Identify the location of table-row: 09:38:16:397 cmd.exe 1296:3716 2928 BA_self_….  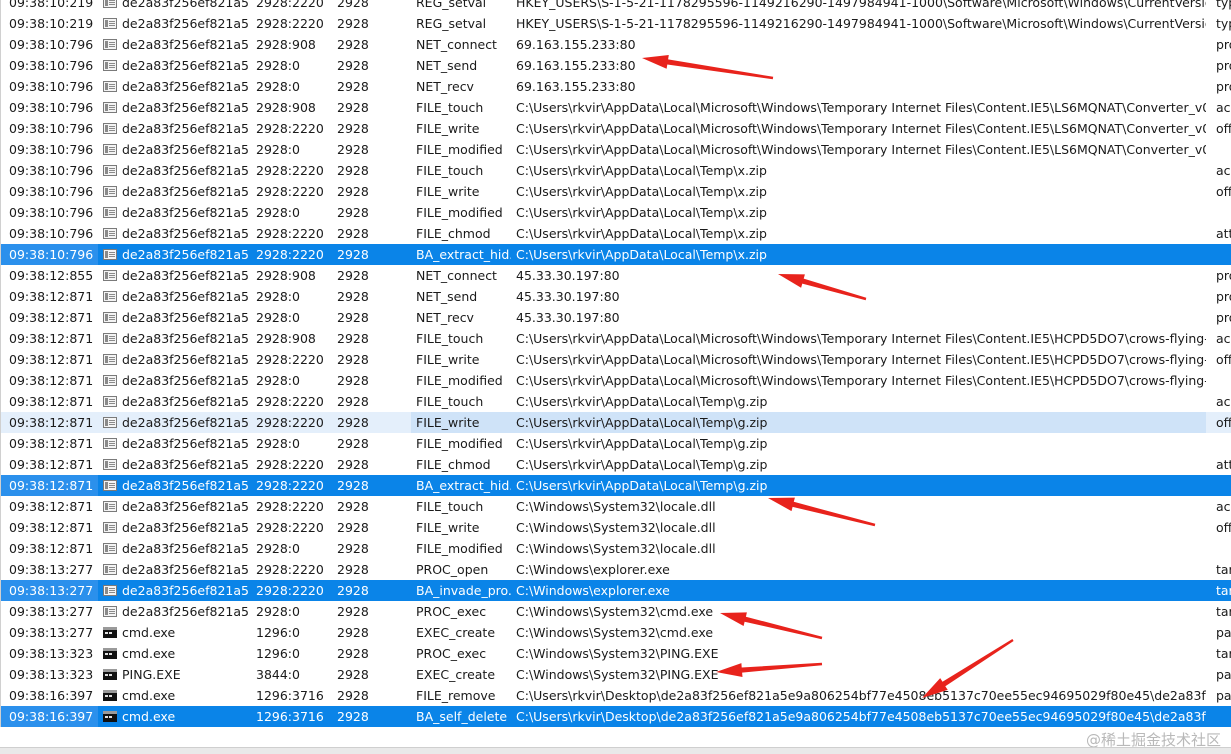
(615, 716).